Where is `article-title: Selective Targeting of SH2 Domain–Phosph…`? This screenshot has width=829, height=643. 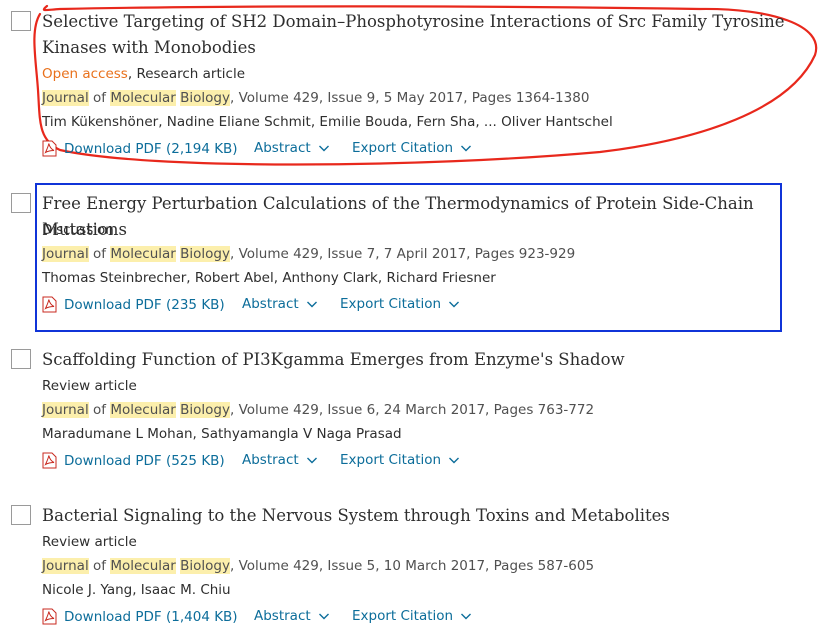 article-title: Selective Targeting of SH2 Domain–Phosph… is located at coordinates (432, 35).